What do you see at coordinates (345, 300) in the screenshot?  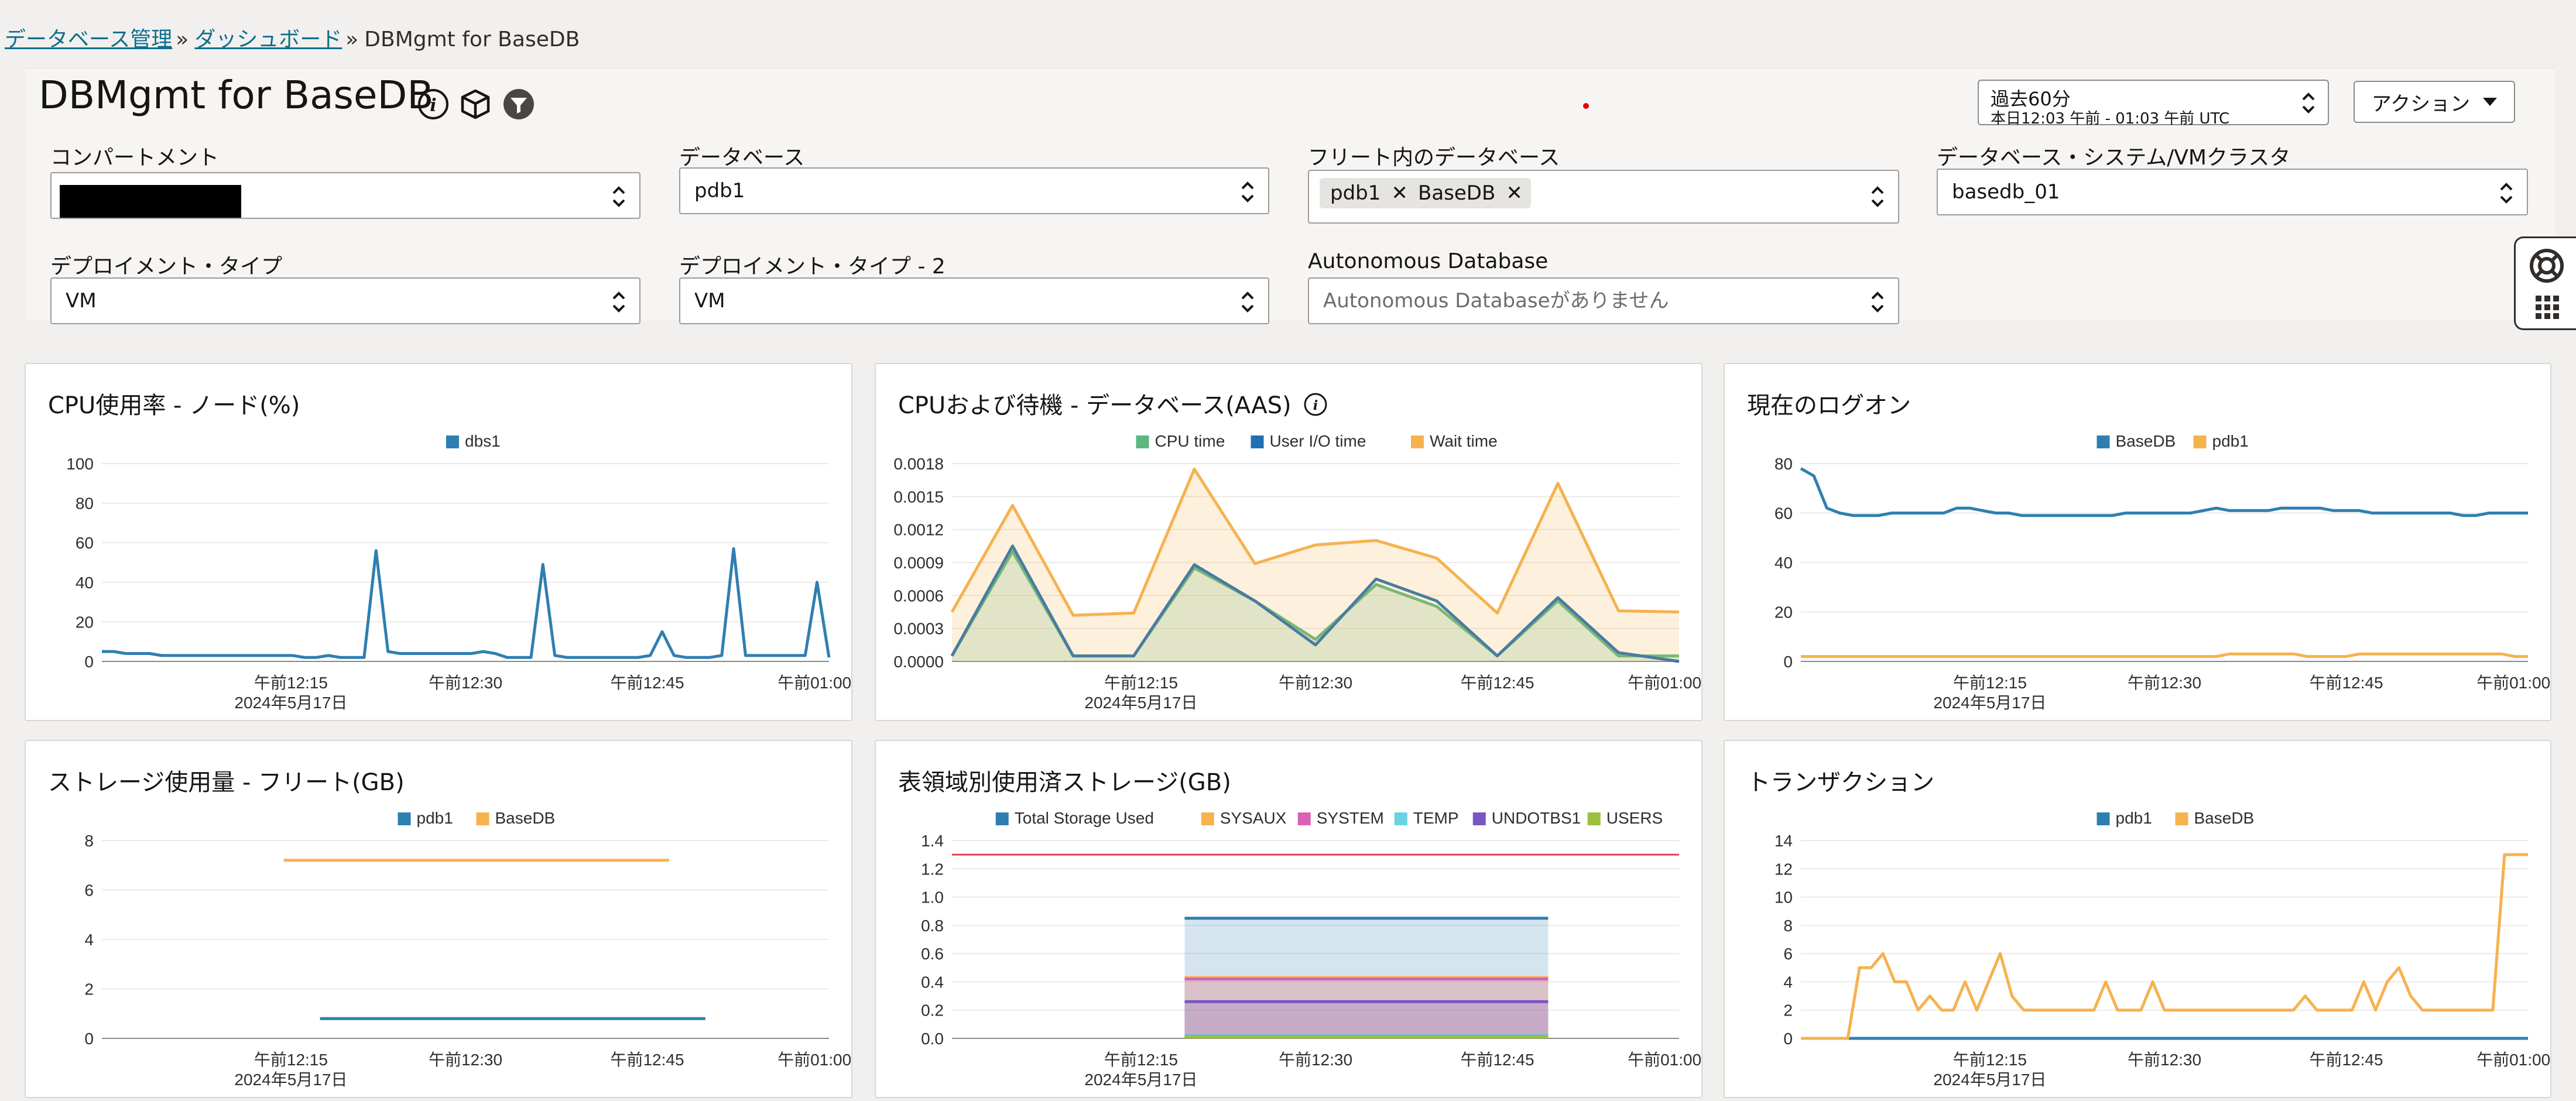 I see `deploy-type-select: VM` at bounding box center [345, 300].